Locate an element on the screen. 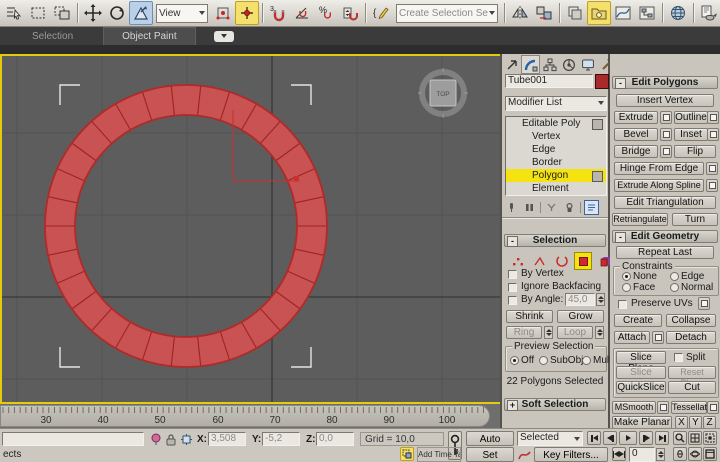  zoom-extents-icon is located at coordinates (710, 438).